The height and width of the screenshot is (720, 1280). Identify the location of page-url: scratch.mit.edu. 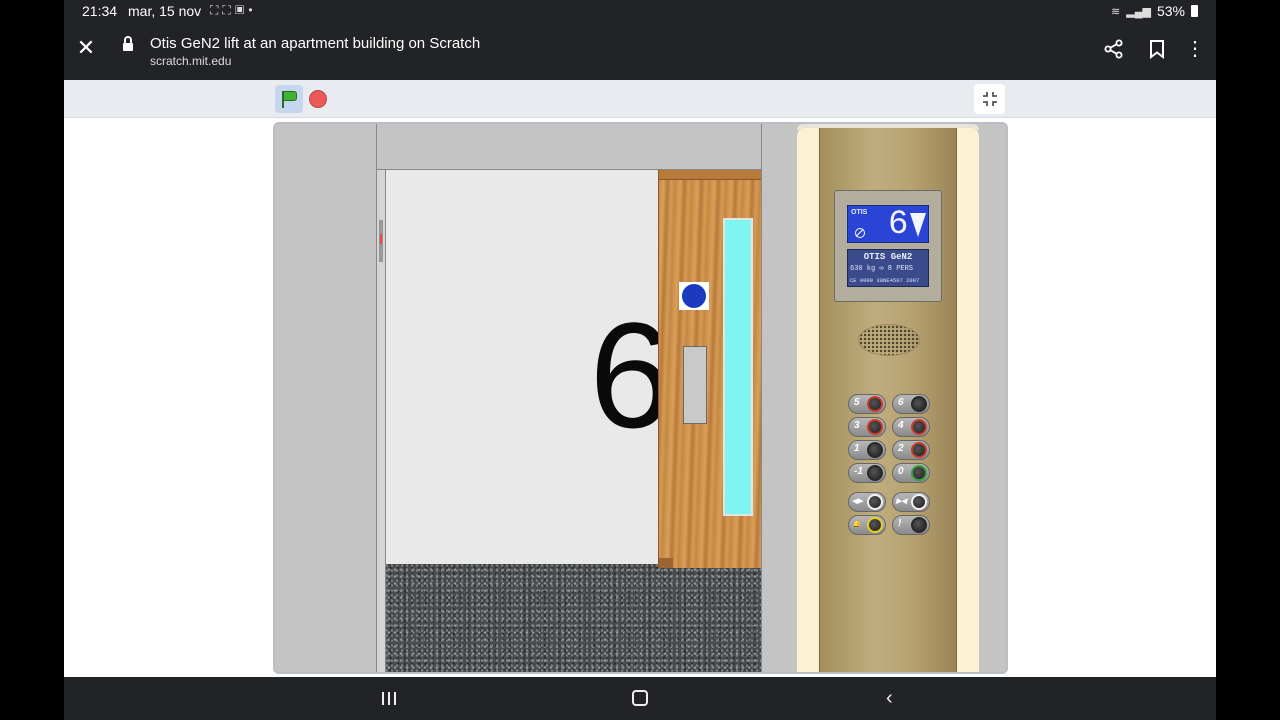
(190, 61).